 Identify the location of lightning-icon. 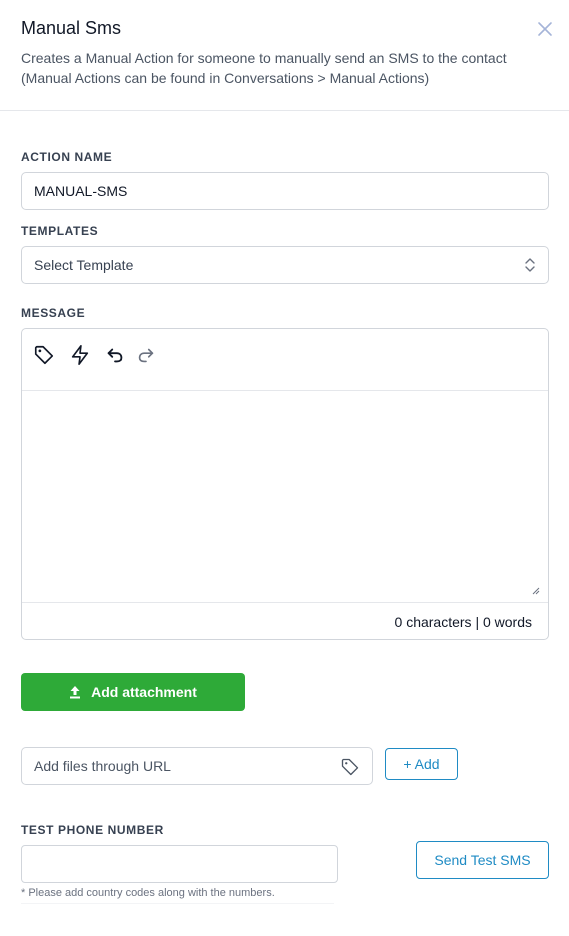
(80, 355).